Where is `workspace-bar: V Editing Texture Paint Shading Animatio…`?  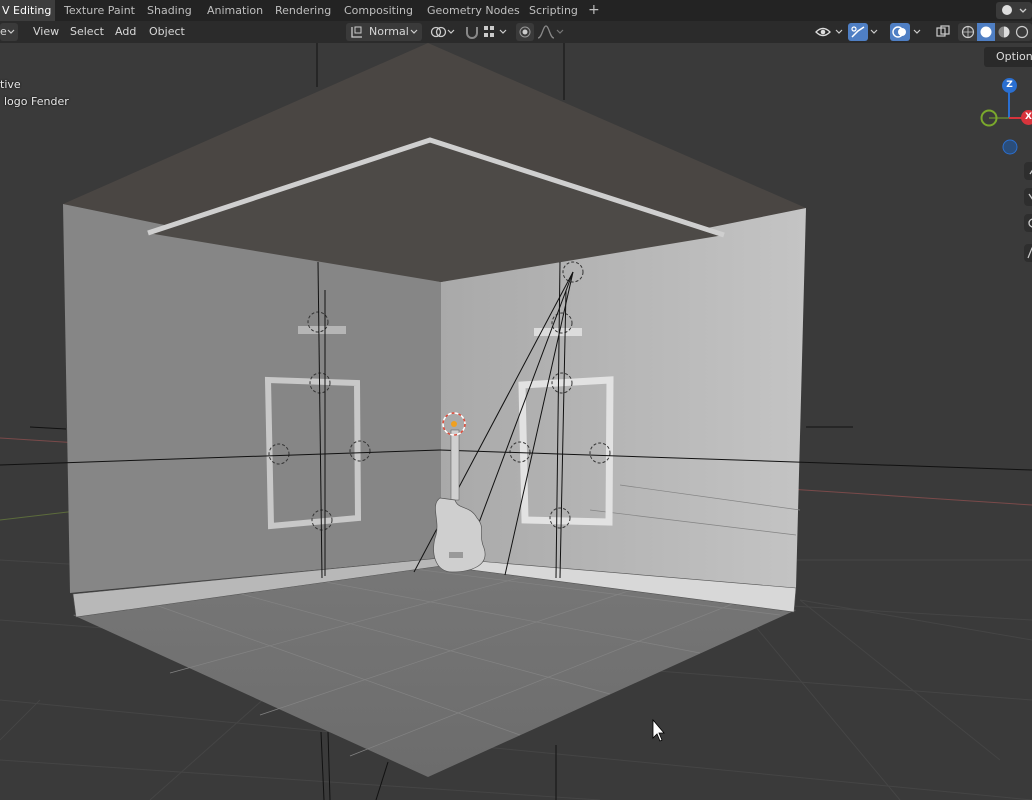
workspace-bar: V Editing Texture Paint Shading Animatio… is located at coordinates (516, 10).